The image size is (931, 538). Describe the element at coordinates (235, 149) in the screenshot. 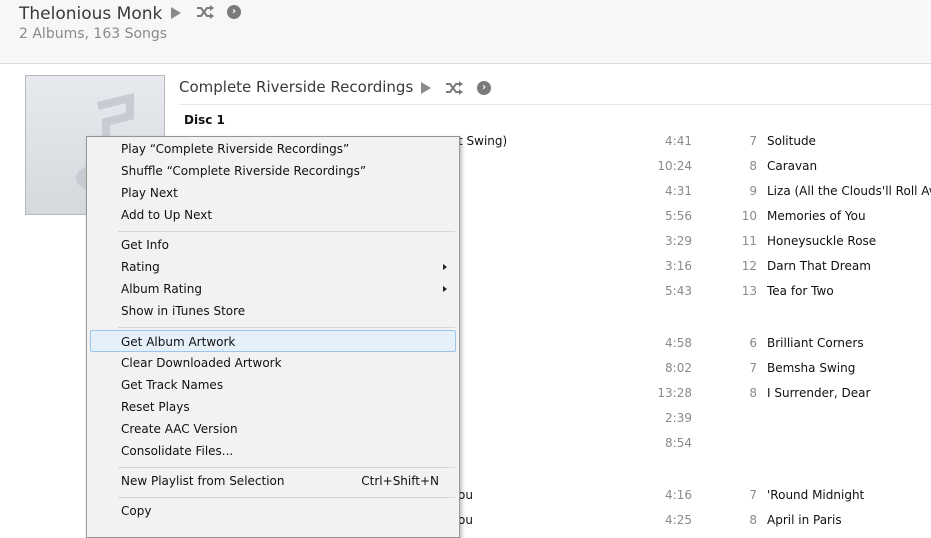

I see `menu-item-label: Play “Complete Riverside Recordings”` at that location.